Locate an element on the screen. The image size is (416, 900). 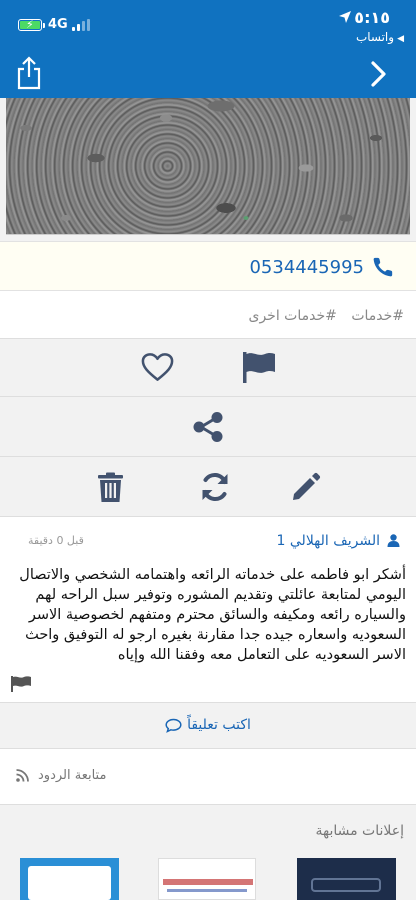
action-row-manage is located at coordinates (208, 487).